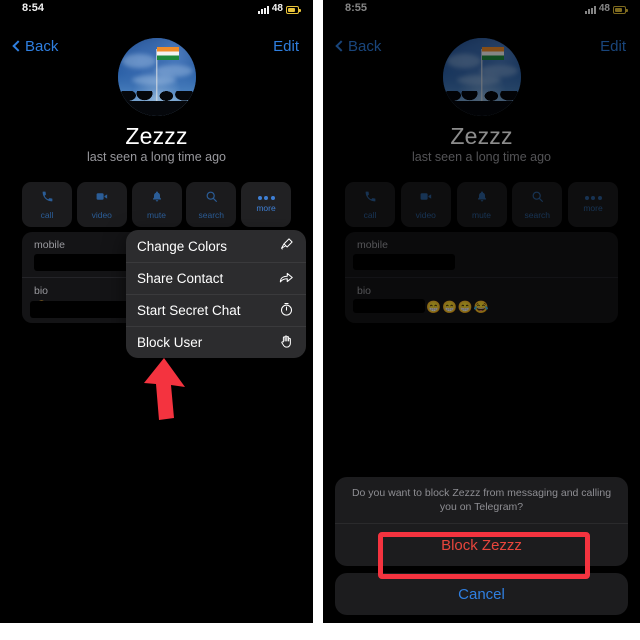  I want to click on avatar-cloud, so click(139, 60).